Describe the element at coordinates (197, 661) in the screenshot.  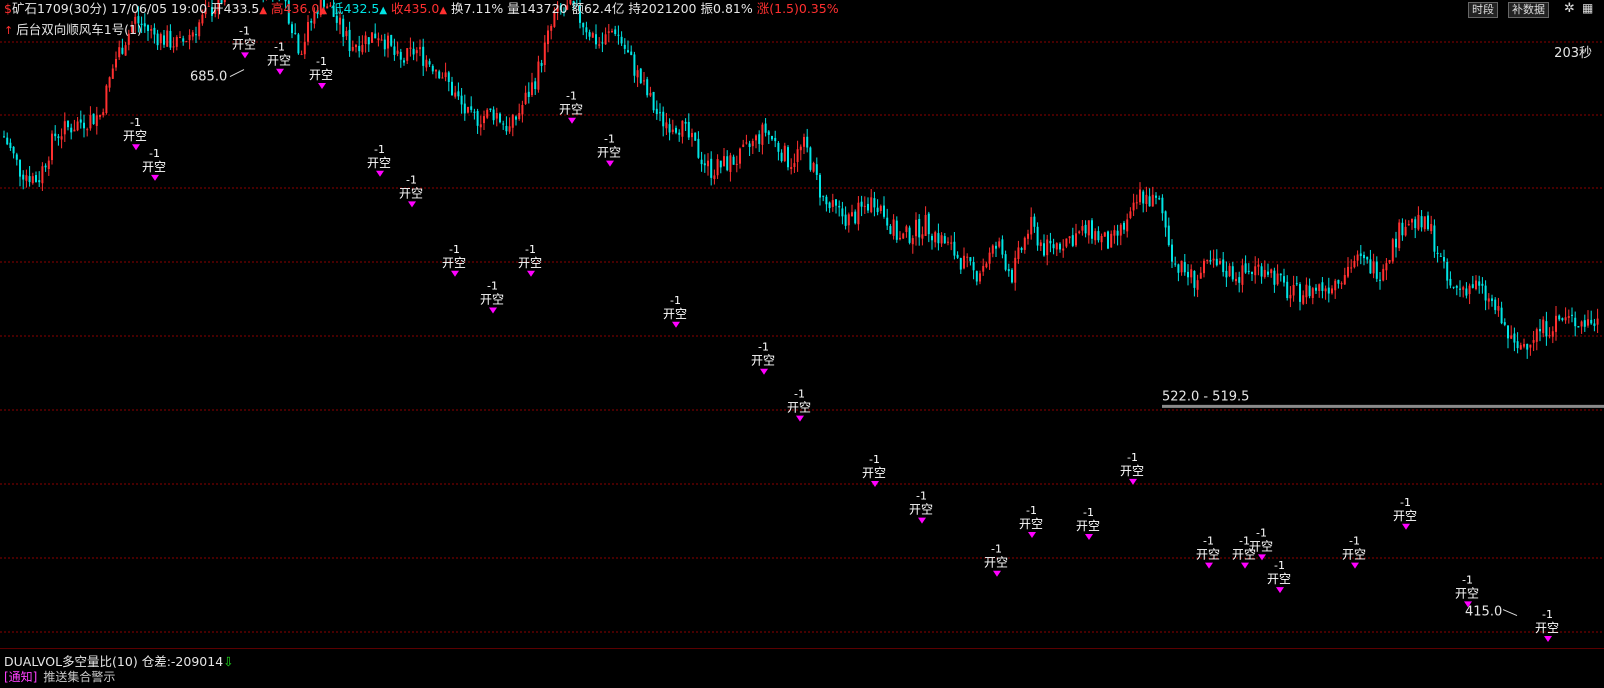
I see `position-diff-value: -209014` at that location.